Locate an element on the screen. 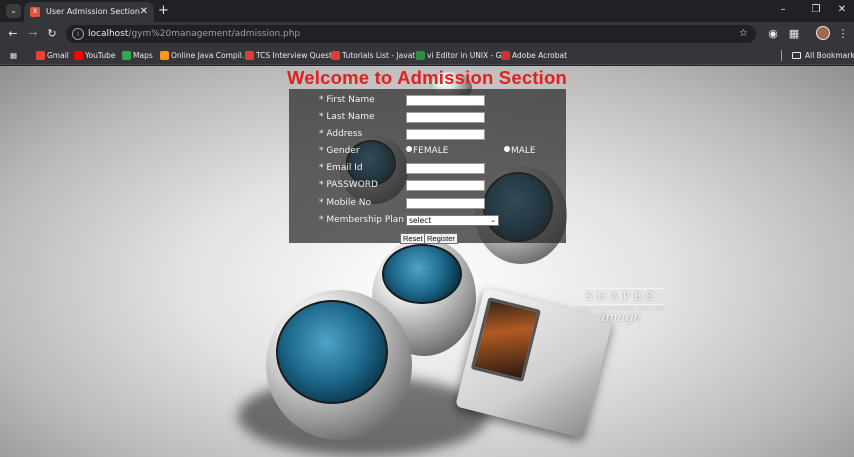 Image resolution: width=854 pixels, height=457 pixels. tab-search-icon: ⌄ is located at coordinates (13, 11).